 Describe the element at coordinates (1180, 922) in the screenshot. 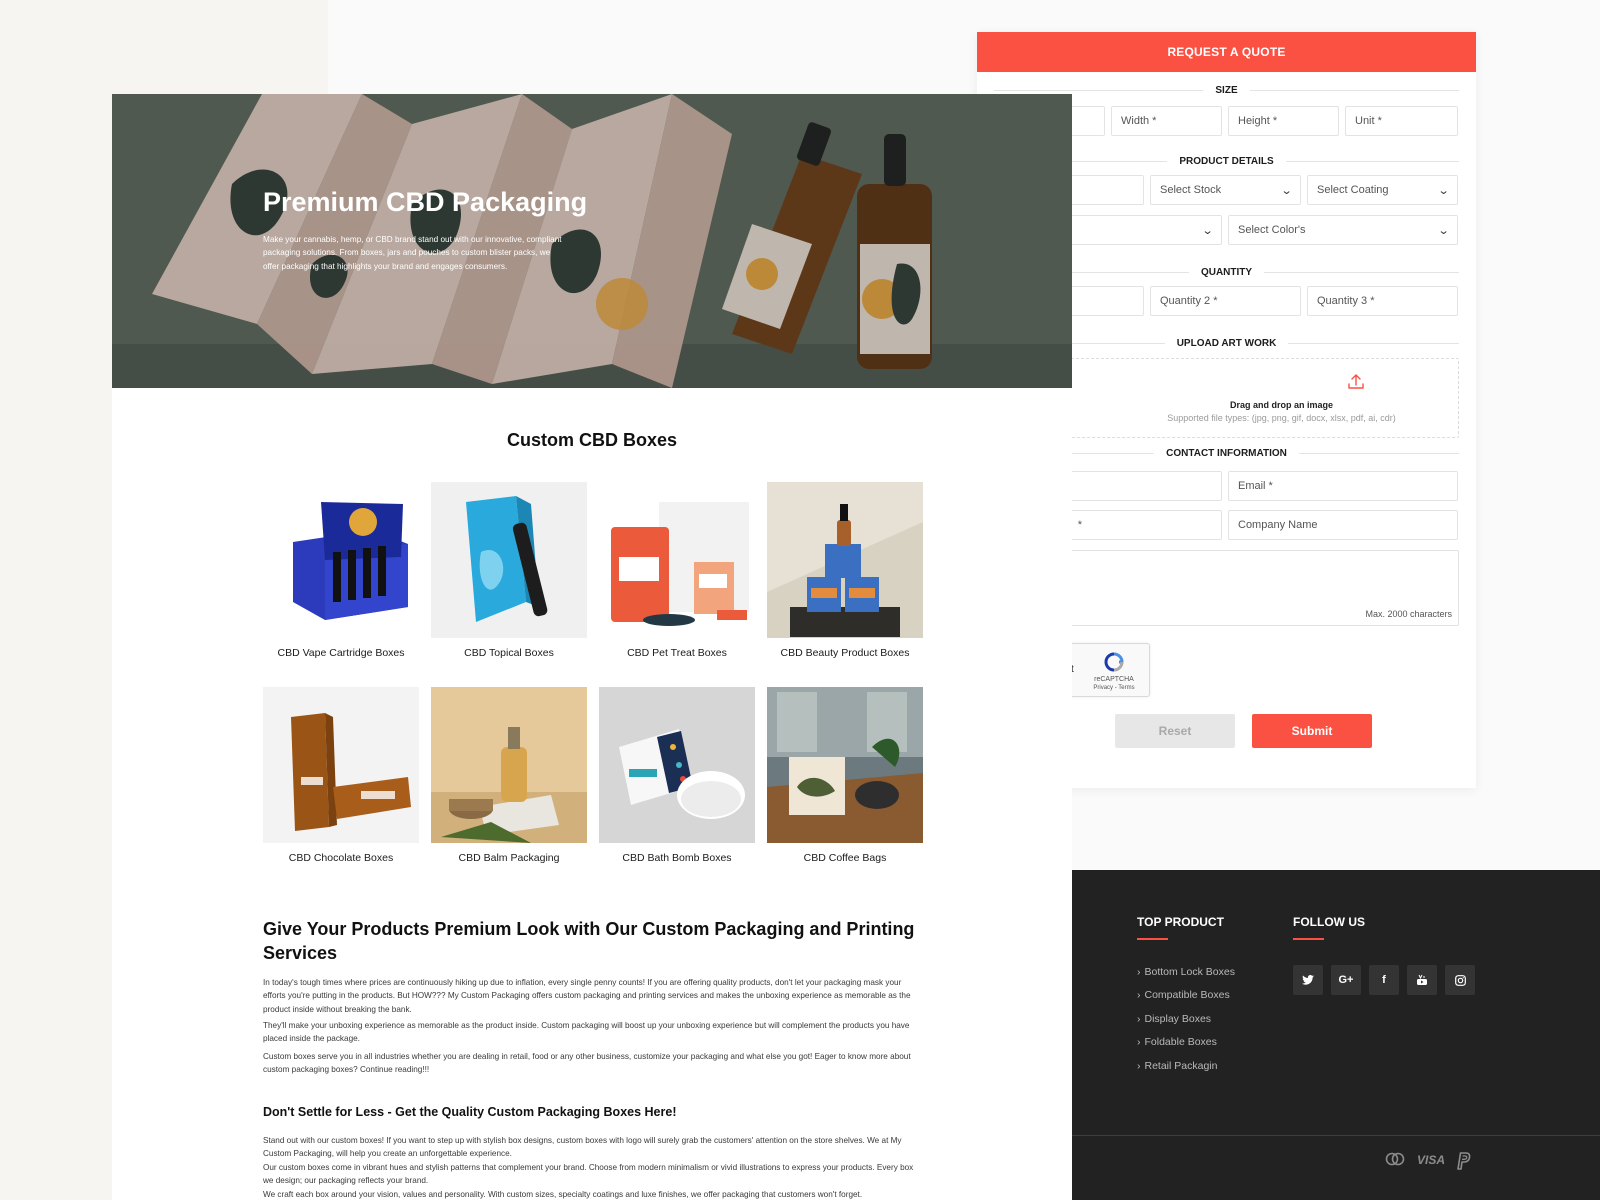

I see `top-product-heading: TOP PRODUCT` at that location.